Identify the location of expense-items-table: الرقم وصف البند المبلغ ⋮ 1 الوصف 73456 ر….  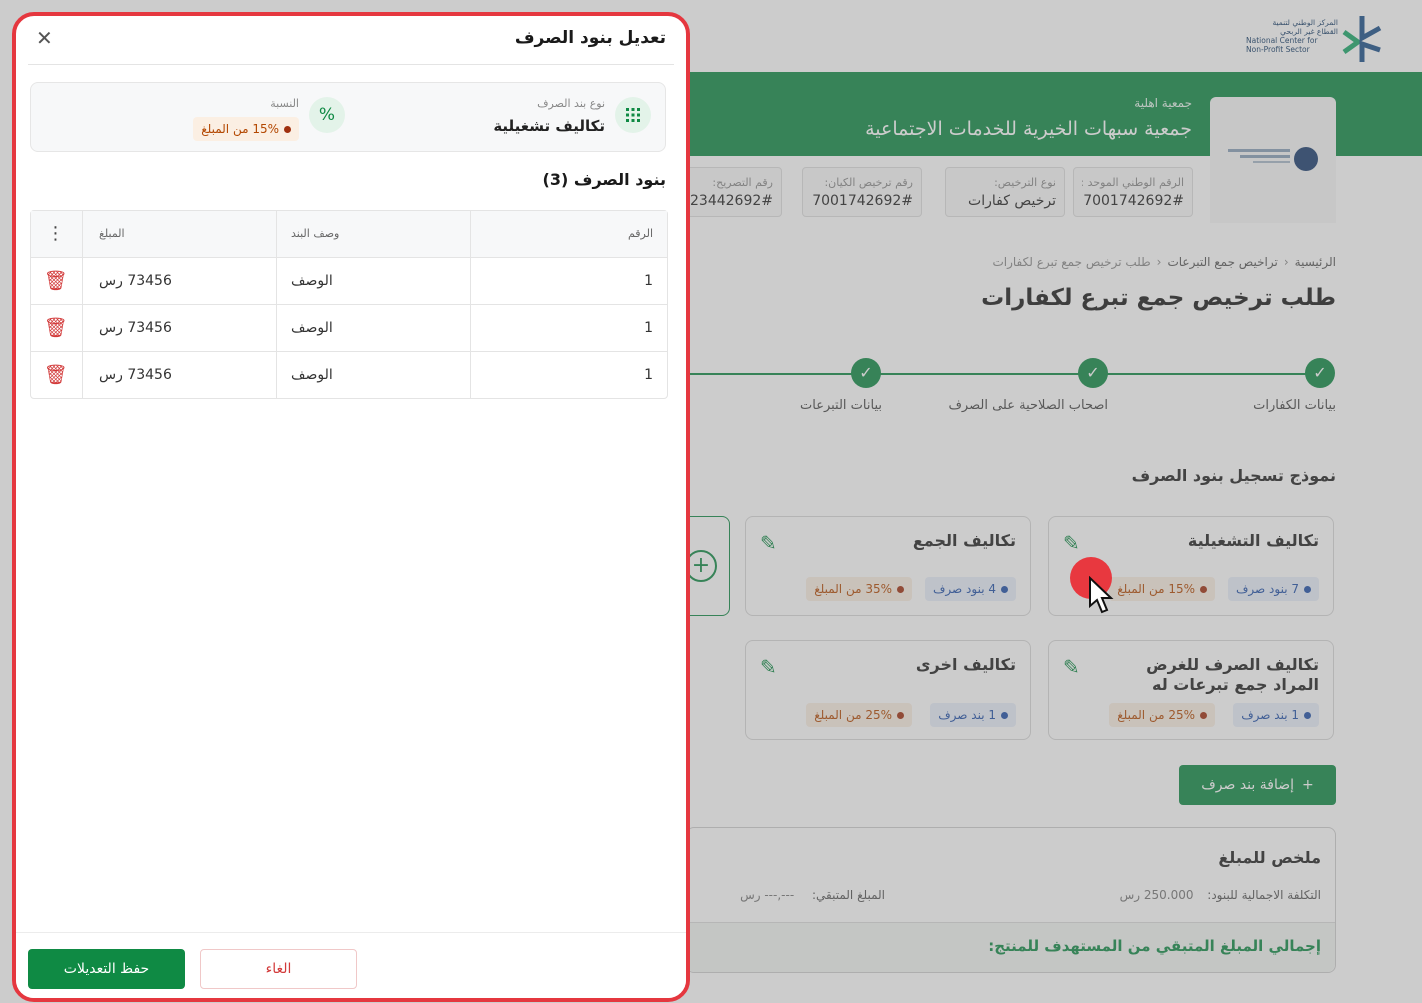
(349, 304).